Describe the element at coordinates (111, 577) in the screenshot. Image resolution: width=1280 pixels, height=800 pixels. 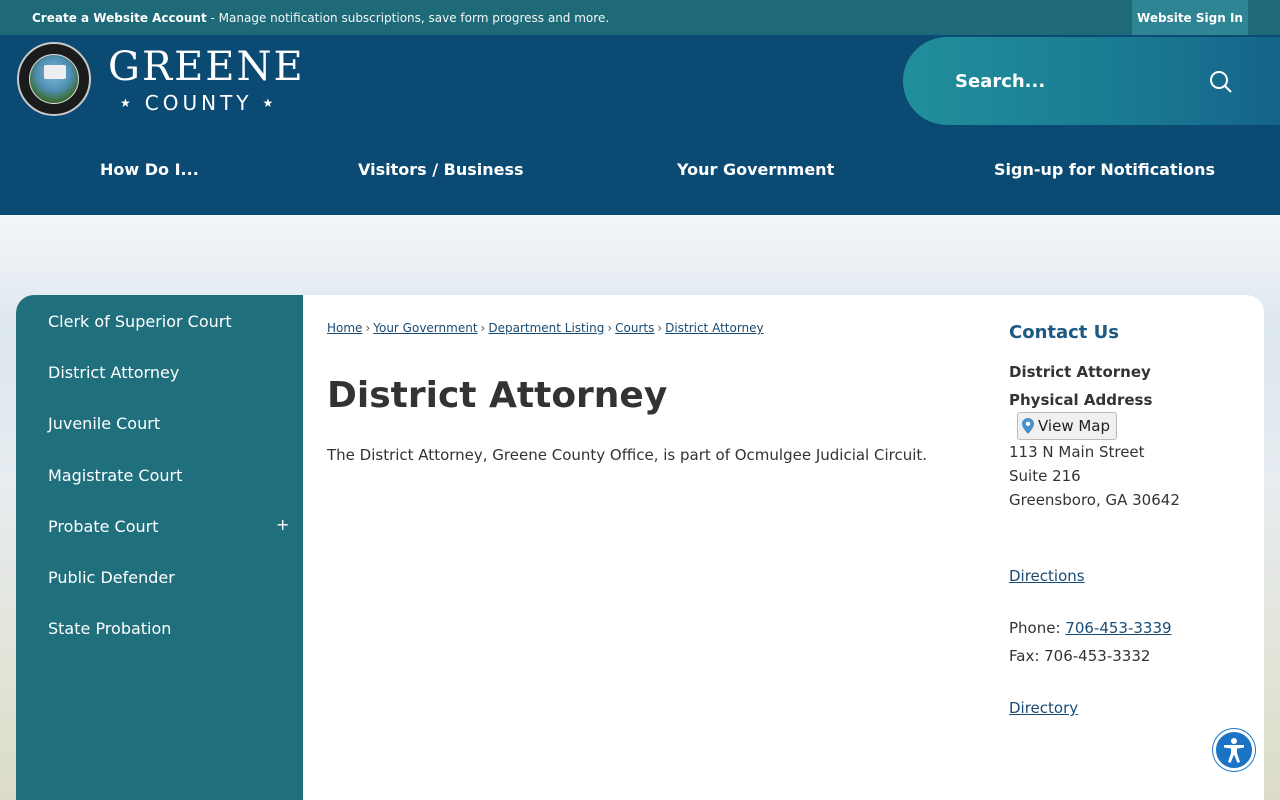
I see `sidebar-item-public-defender: Public Defender` at that location.